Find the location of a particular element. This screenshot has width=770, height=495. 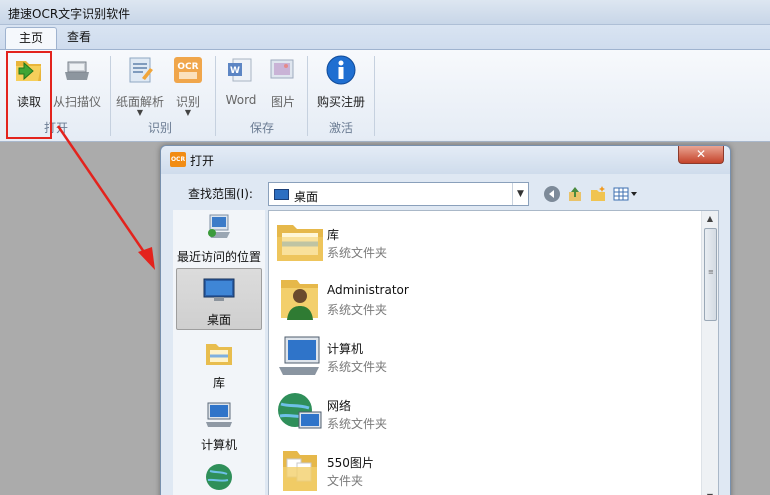

back-icon is located at coordinates (552, 194).